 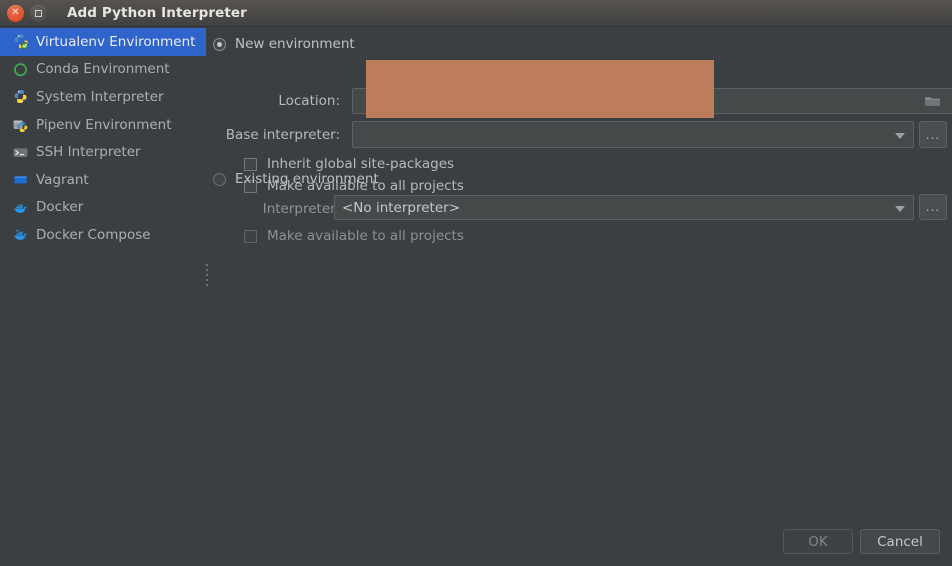 I want to click on checkbox-make-available-existing: Make available to all projects, so click(x=354, y=236).